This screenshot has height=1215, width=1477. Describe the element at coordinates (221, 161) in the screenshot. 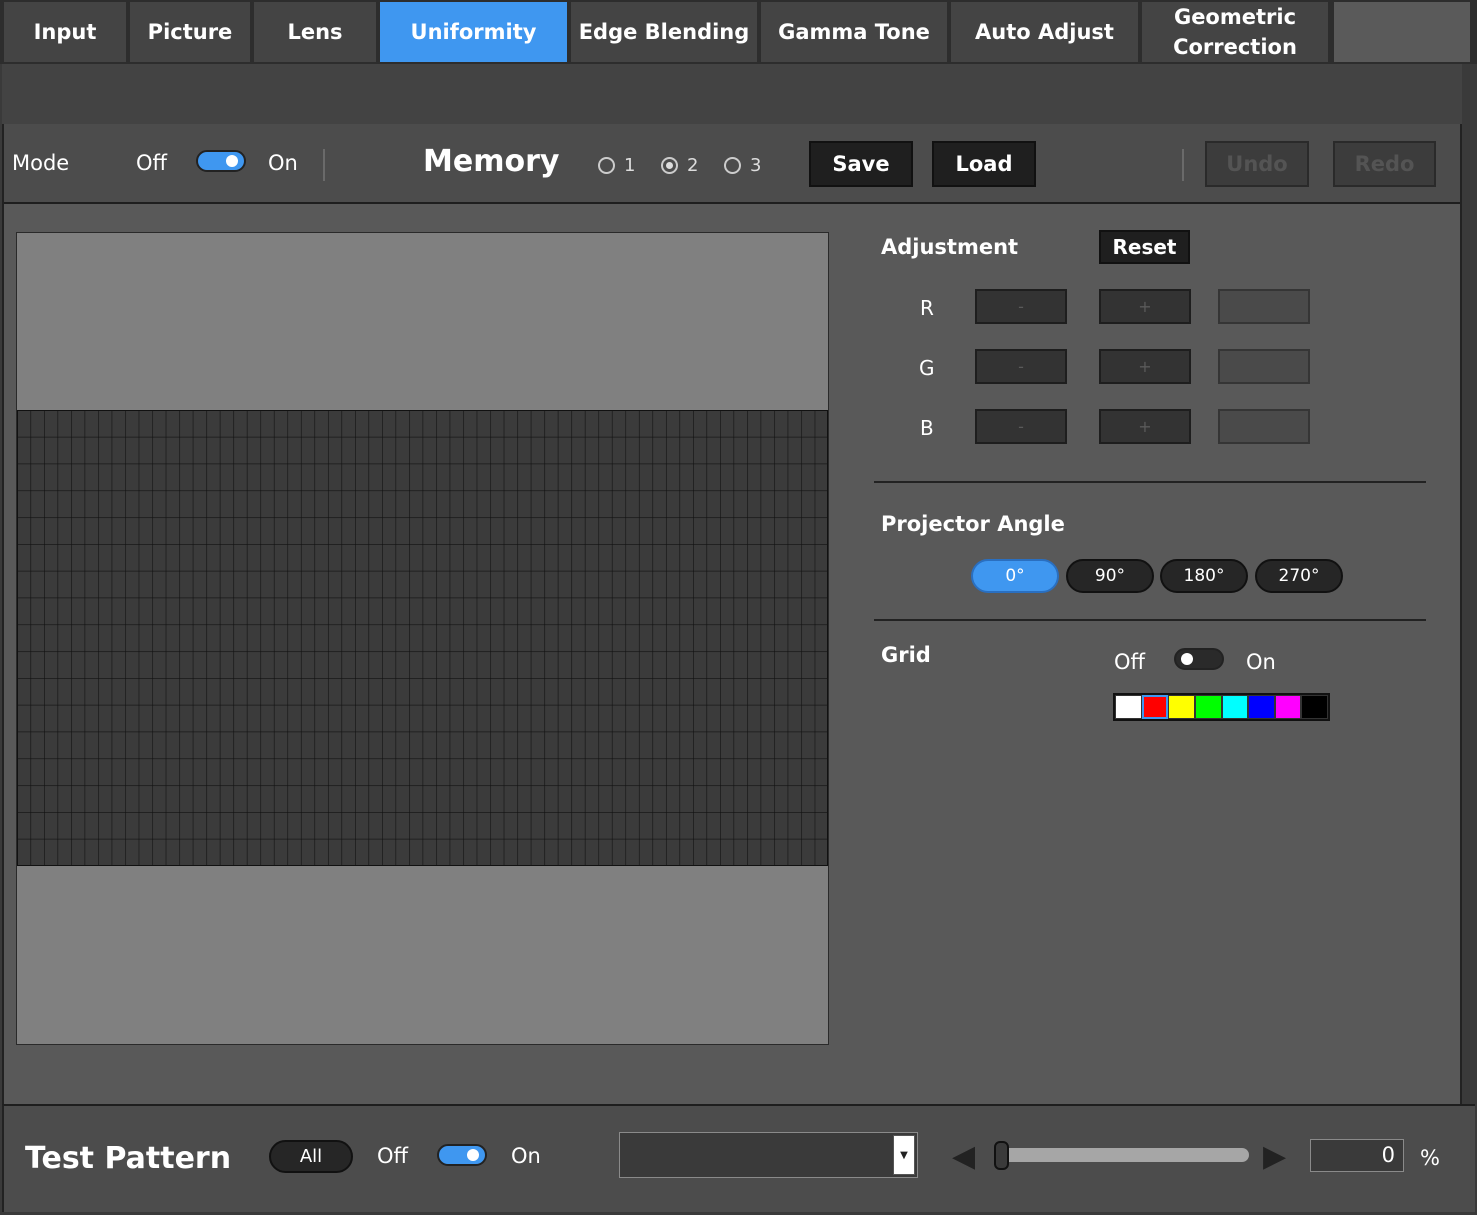

I see `mode-toggle` at that location.